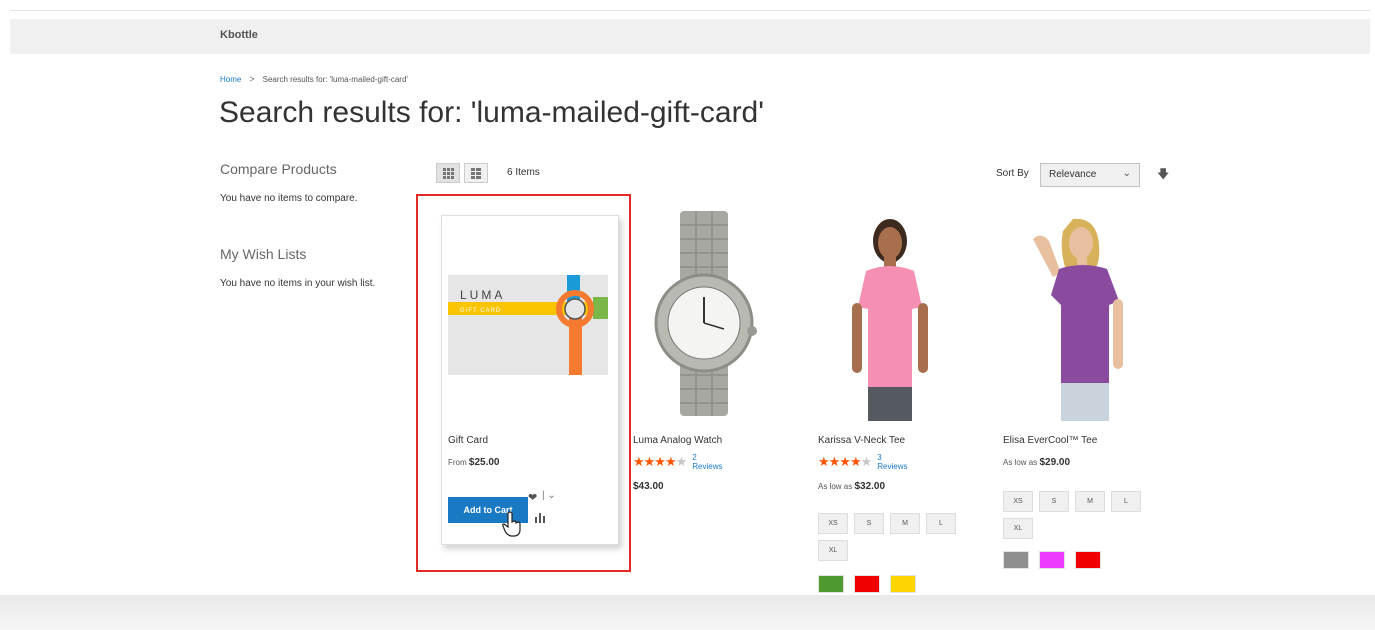 The image size is (1375, 630). What do you see at coordinates (1163, 175) in the screenshot?
I see `sort-direction-arrow-icon: 🡇` at bounding box center [1163, 175].